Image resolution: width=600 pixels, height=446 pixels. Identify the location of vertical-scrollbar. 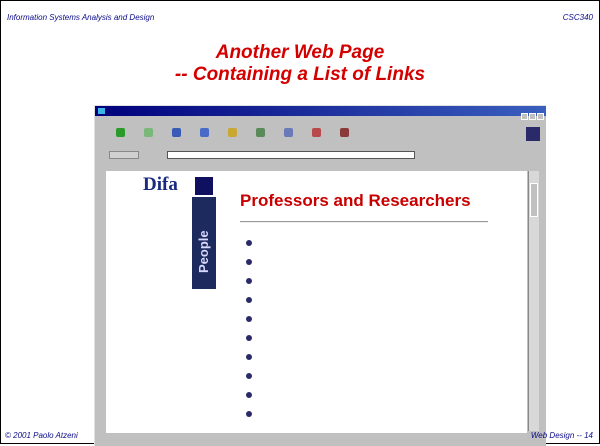
(533, 301).